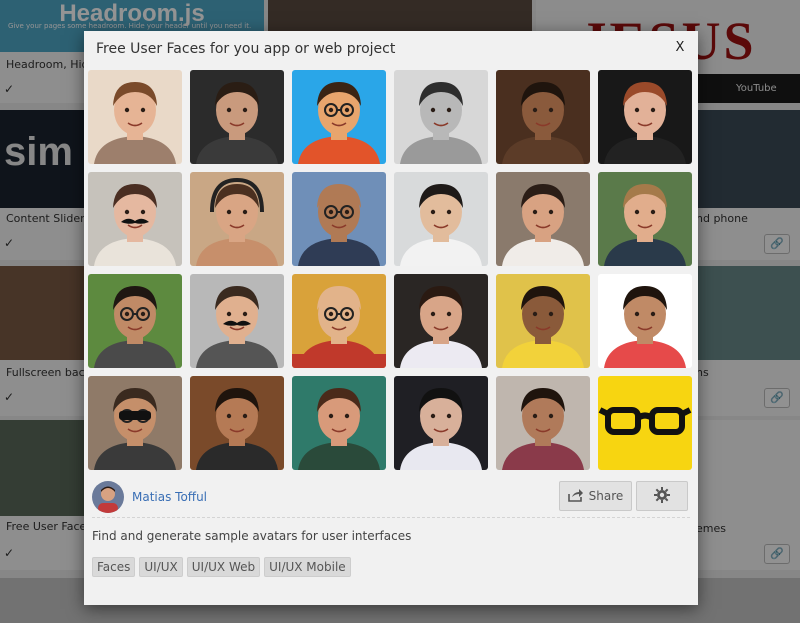 The height and width of the screenshot is (623, 800). I want to click on gear-icon, so click(662, 496).